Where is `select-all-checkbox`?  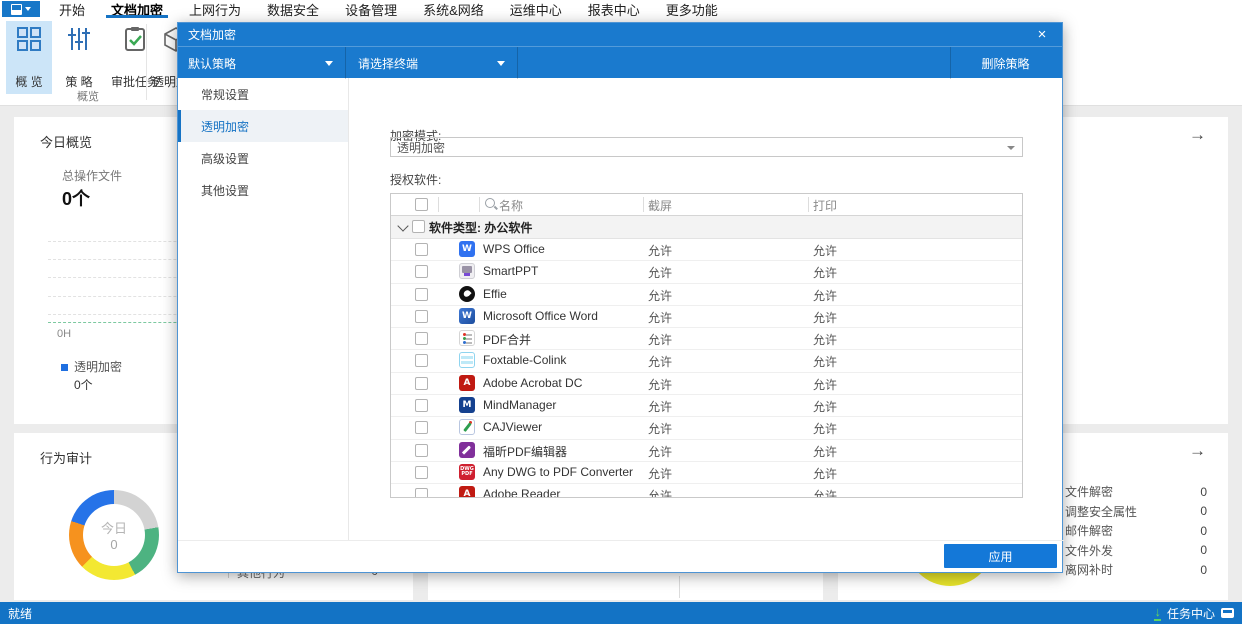
select-all-checkbox is located at coordinates (421, 204).